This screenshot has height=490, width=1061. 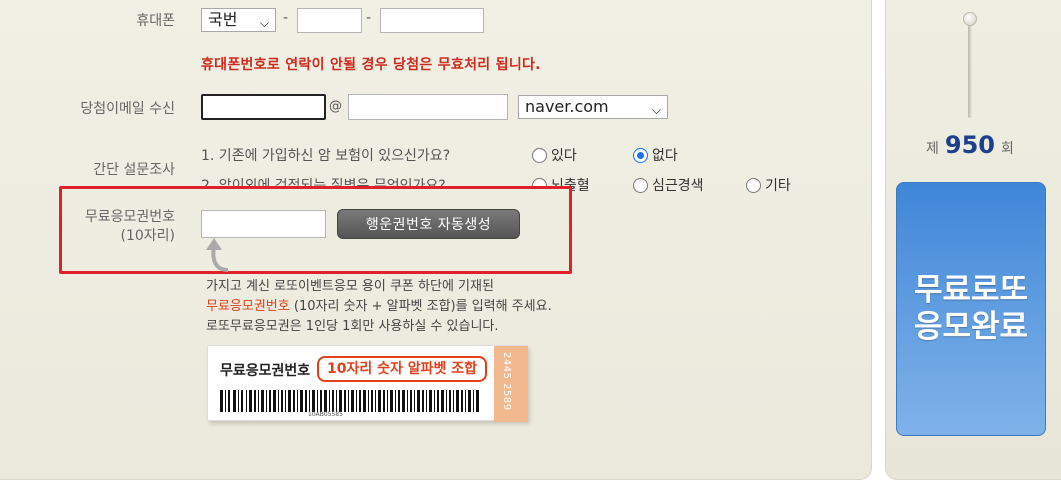 I want to click on ticket-label: 무료응모권번호, so click(x=265, y=371).